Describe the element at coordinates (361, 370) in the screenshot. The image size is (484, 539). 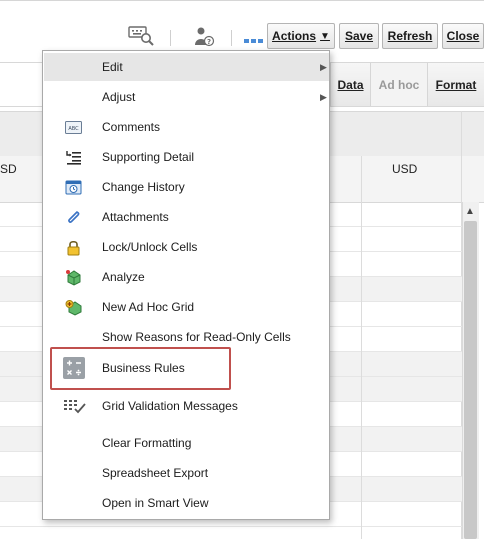
I see `grid-column-divider` at that location.